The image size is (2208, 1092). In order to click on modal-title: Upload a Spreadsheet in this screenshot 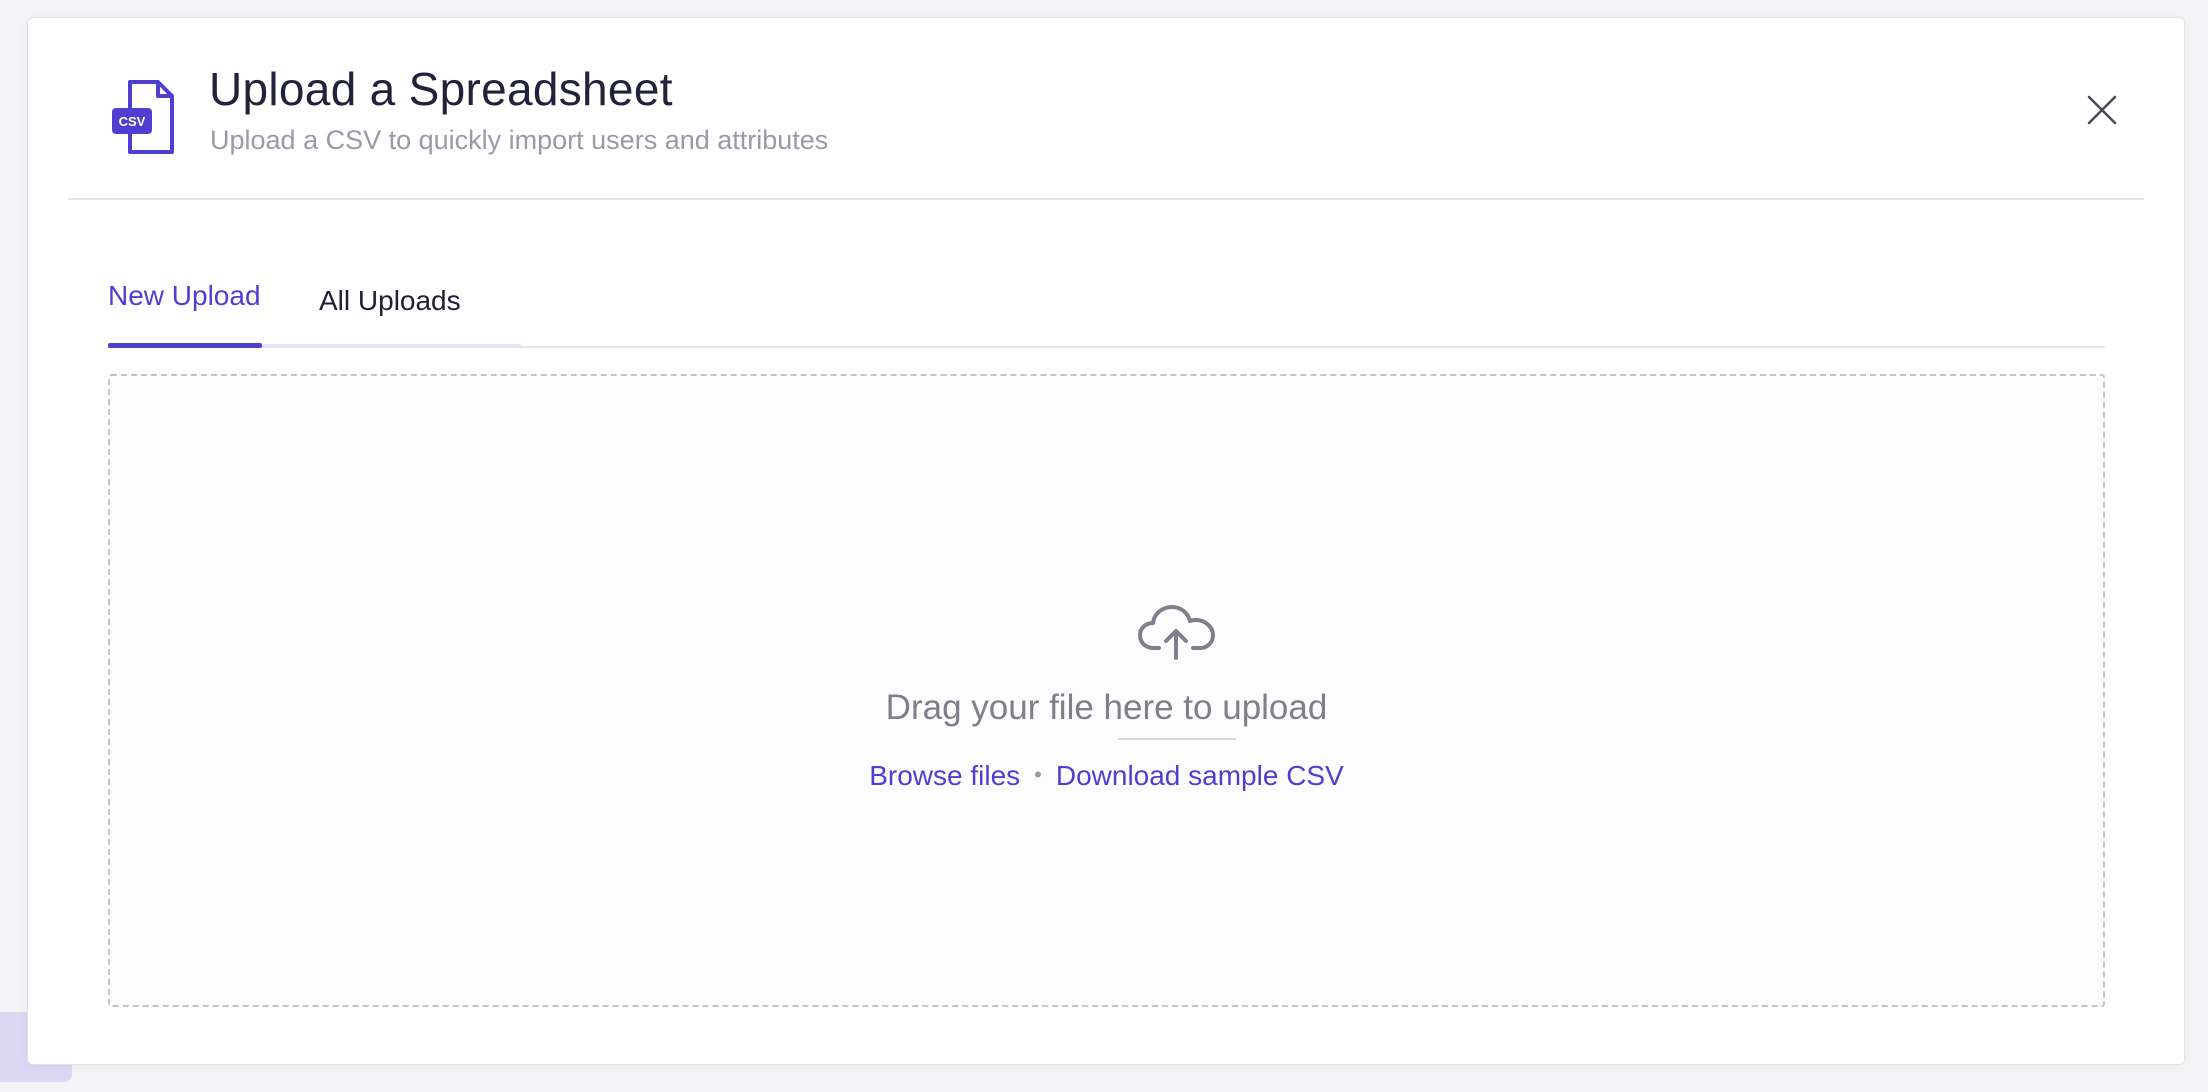, I will do `click(441, 89)`.